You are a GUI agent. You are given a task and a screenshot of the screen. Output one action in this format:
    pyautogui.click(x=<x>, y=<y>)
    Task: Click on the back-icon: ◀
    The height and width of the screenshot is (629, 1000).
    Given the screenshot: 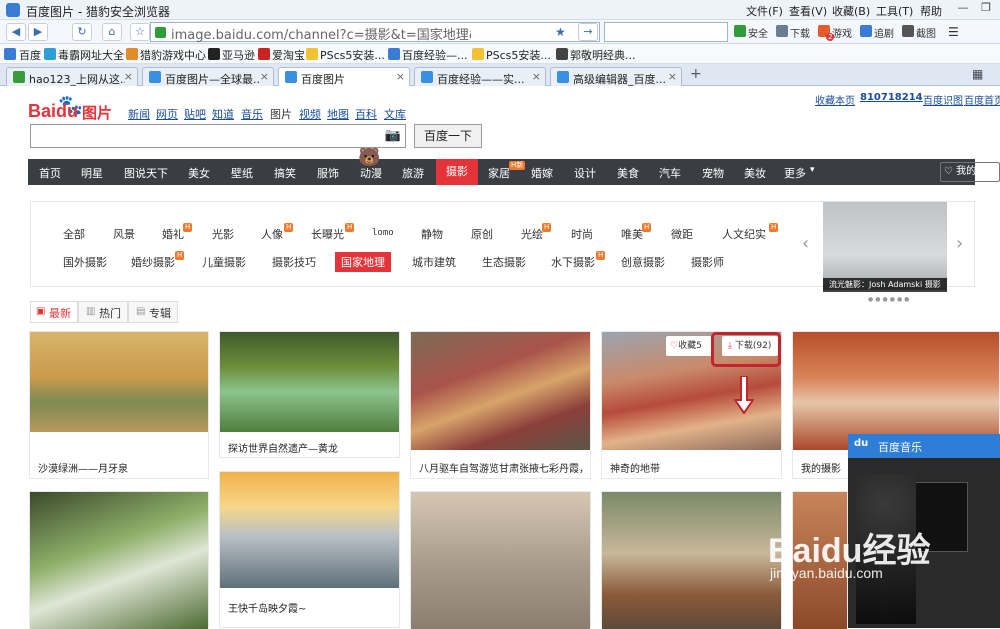 What is the action you would take?
    pyautogui.click(x=16, y=32)
    